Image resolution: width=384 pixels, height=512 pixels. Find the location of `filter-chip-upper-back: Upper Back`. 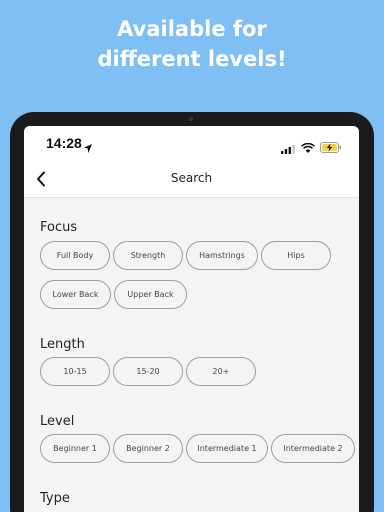

filter-chip-upper-back: Upper Back is located at coordinates (150, 294).